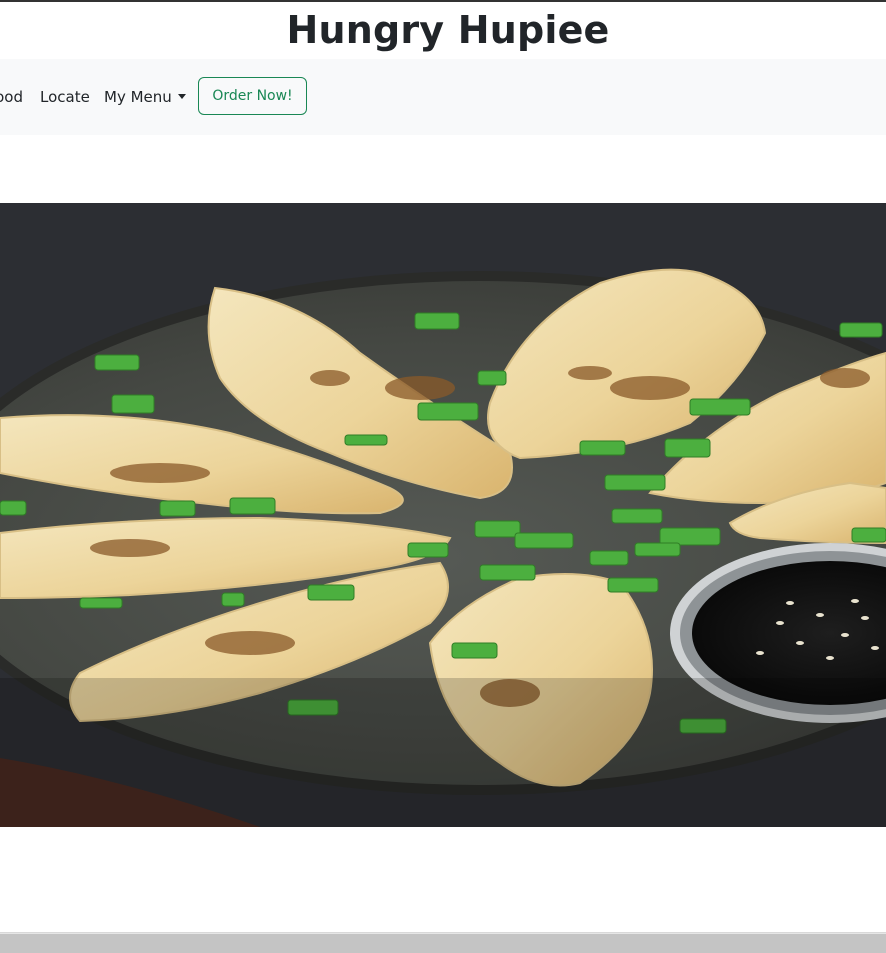  I want to click on nav-dropdown-label: My Menu, so click(138, 97).